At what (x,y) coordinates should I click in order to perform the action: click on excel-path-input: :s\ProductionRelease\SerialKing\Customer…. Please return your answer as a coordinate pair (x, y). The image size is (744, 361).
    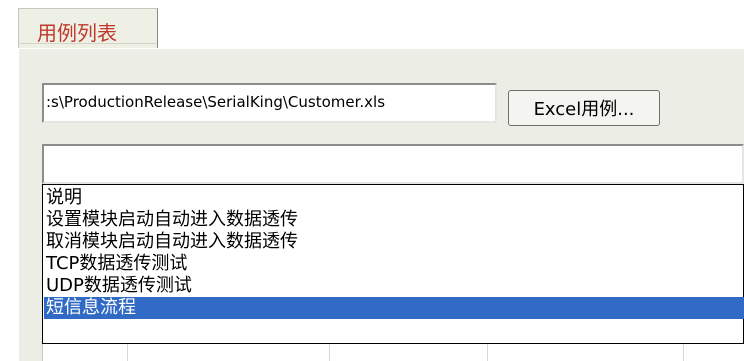
    Looking at the image, I should click on (269, 103).